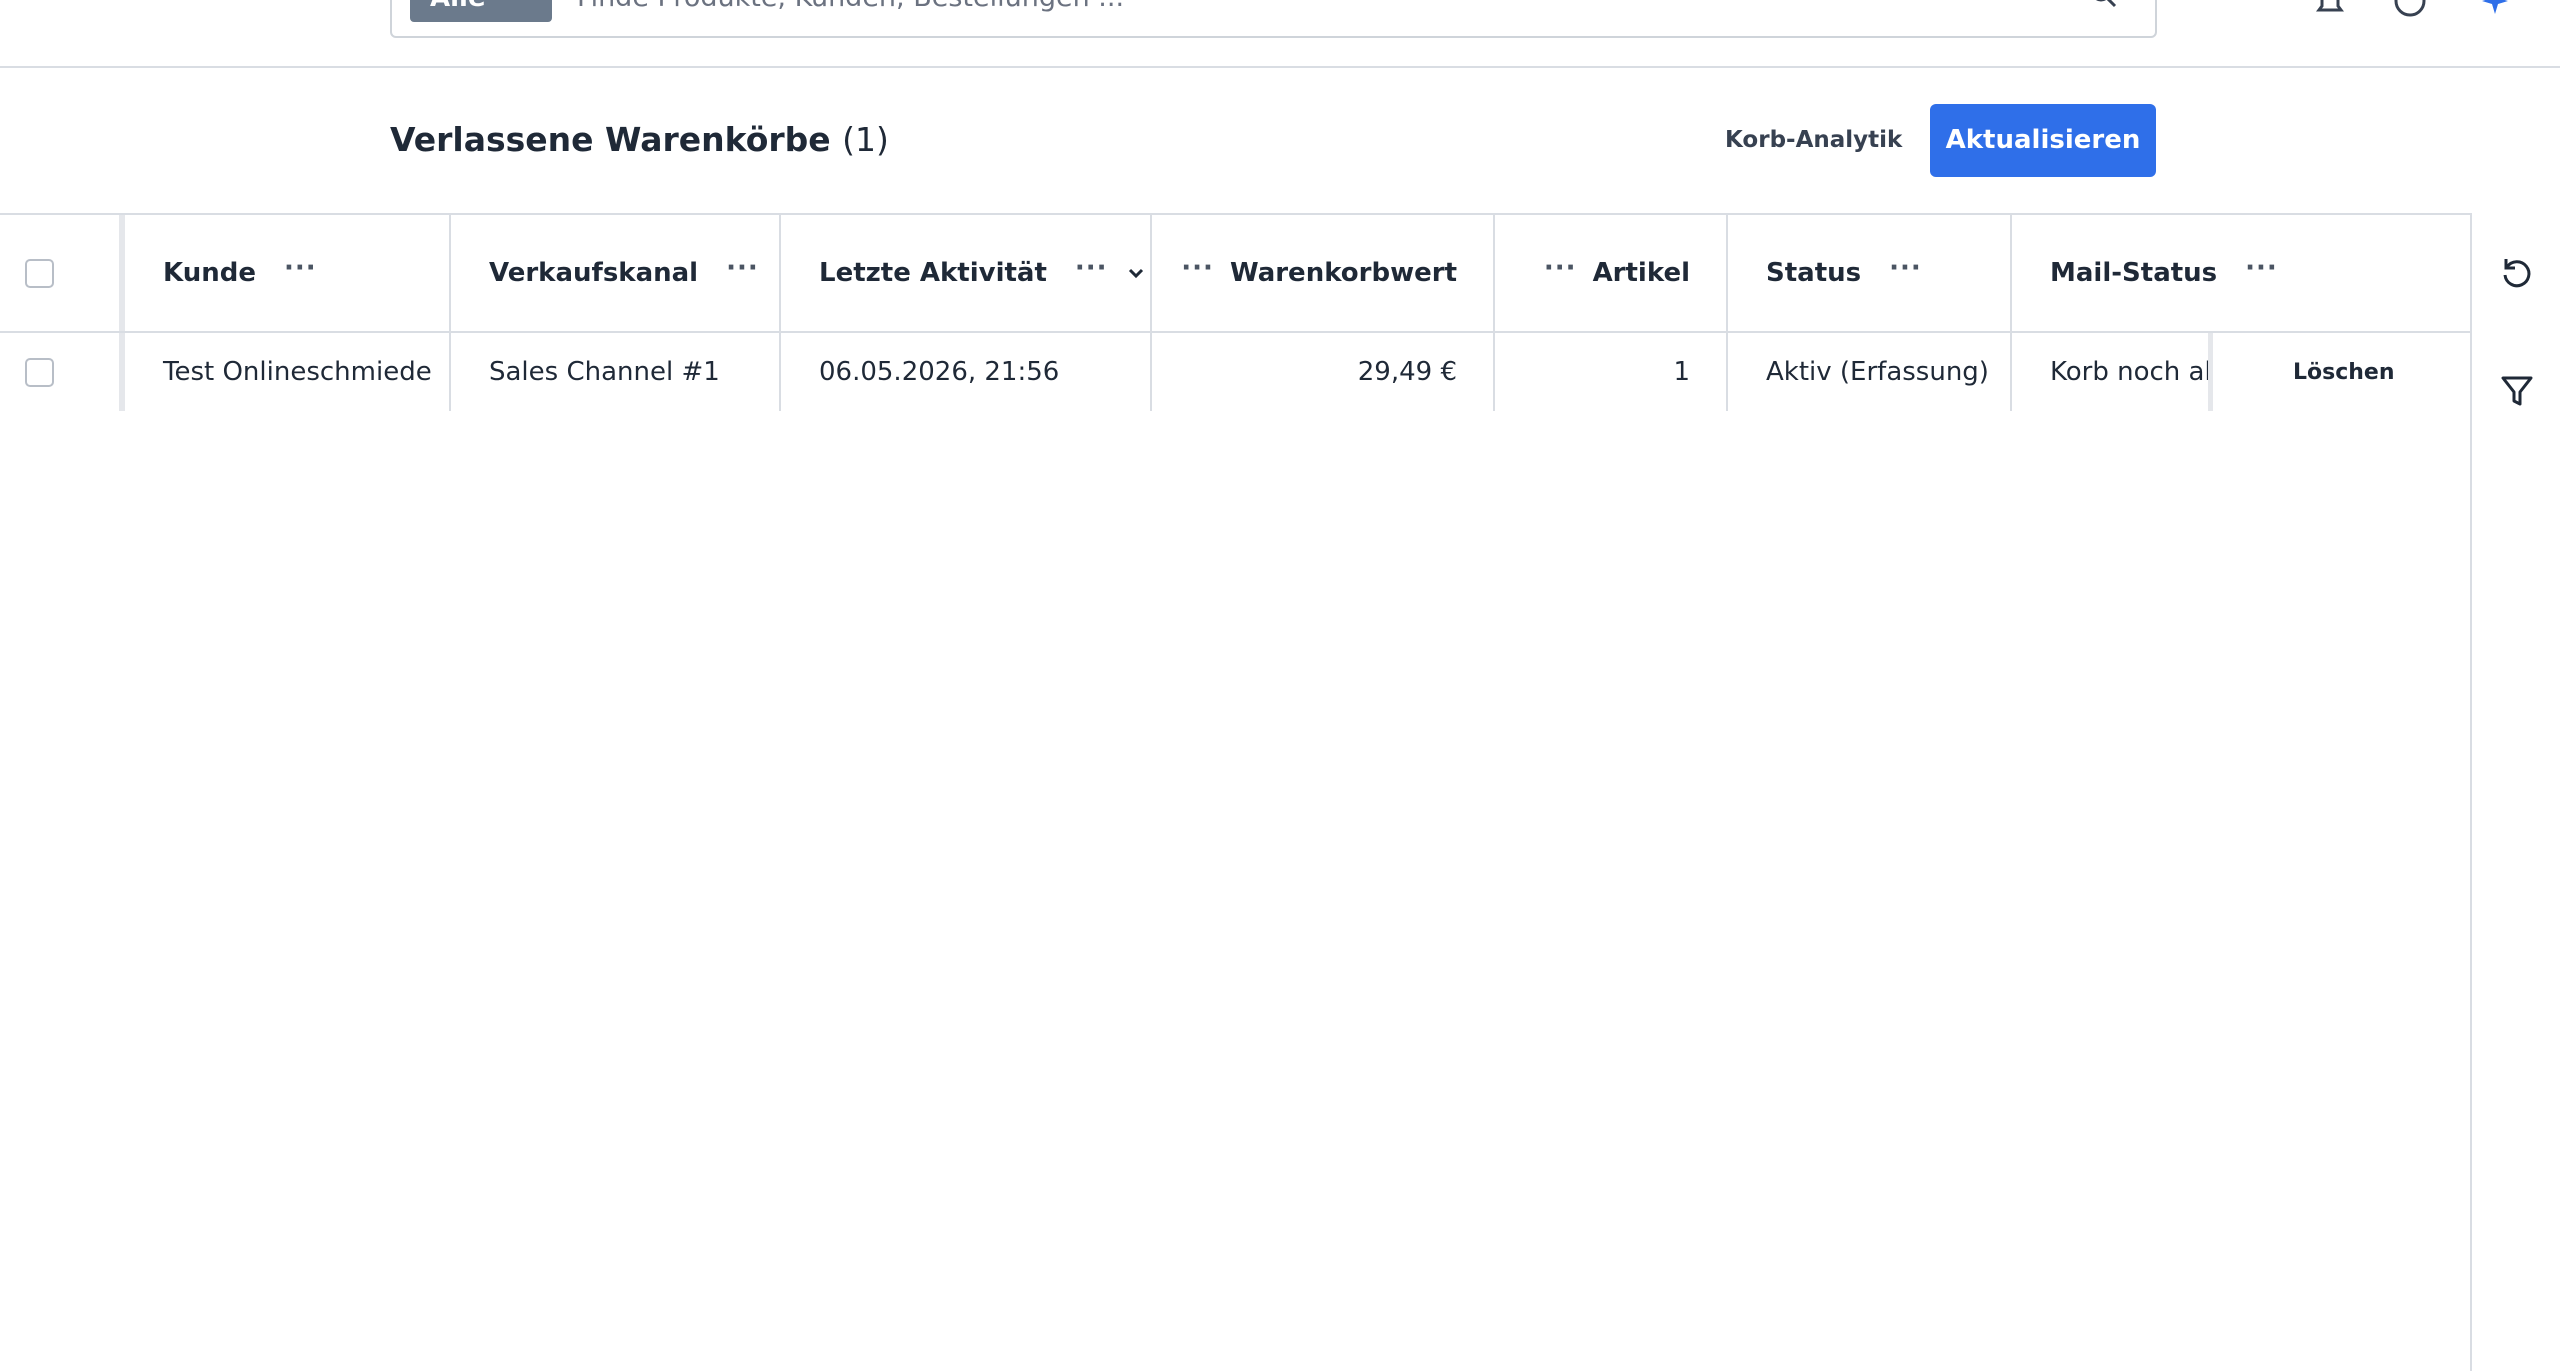  I want to click on column-label: Verkaufskanal, so click(594, 273).